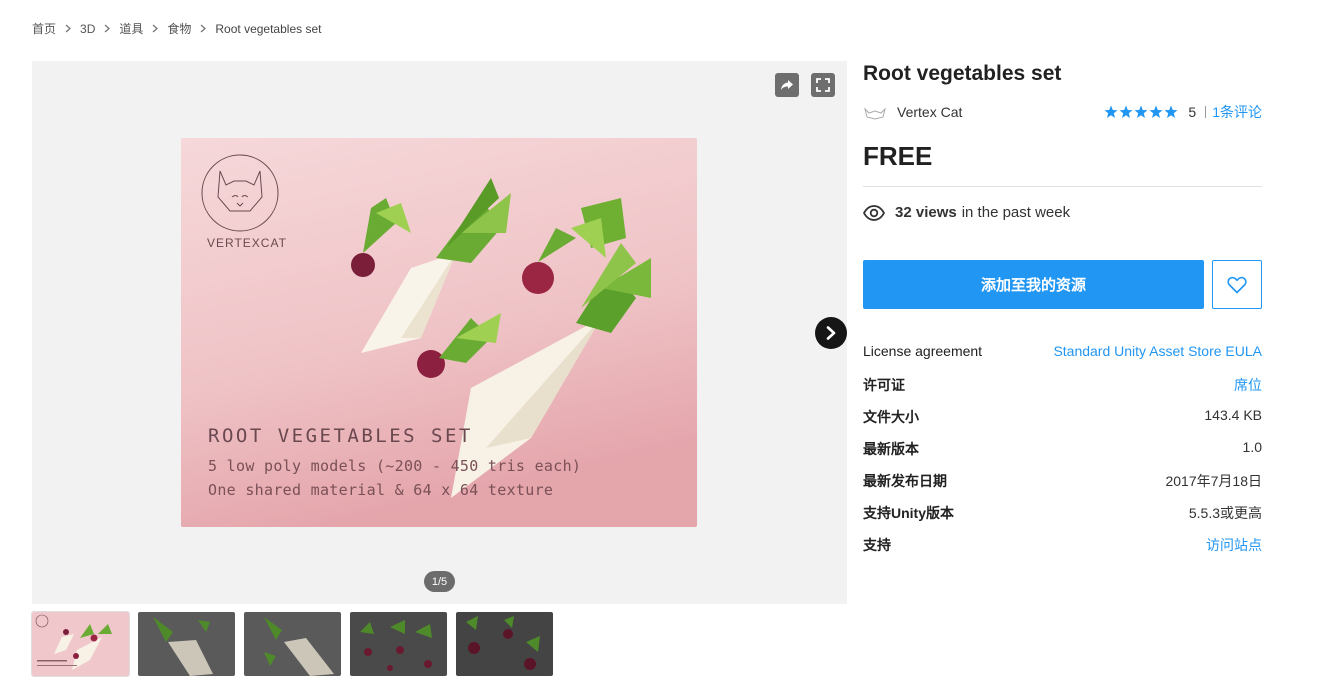 This screenshot has width=1329, height=697. Describe the element at coordinates (247, 243) in the screenshot. I see `image-brand-text: VERTEXCAT` at that location.